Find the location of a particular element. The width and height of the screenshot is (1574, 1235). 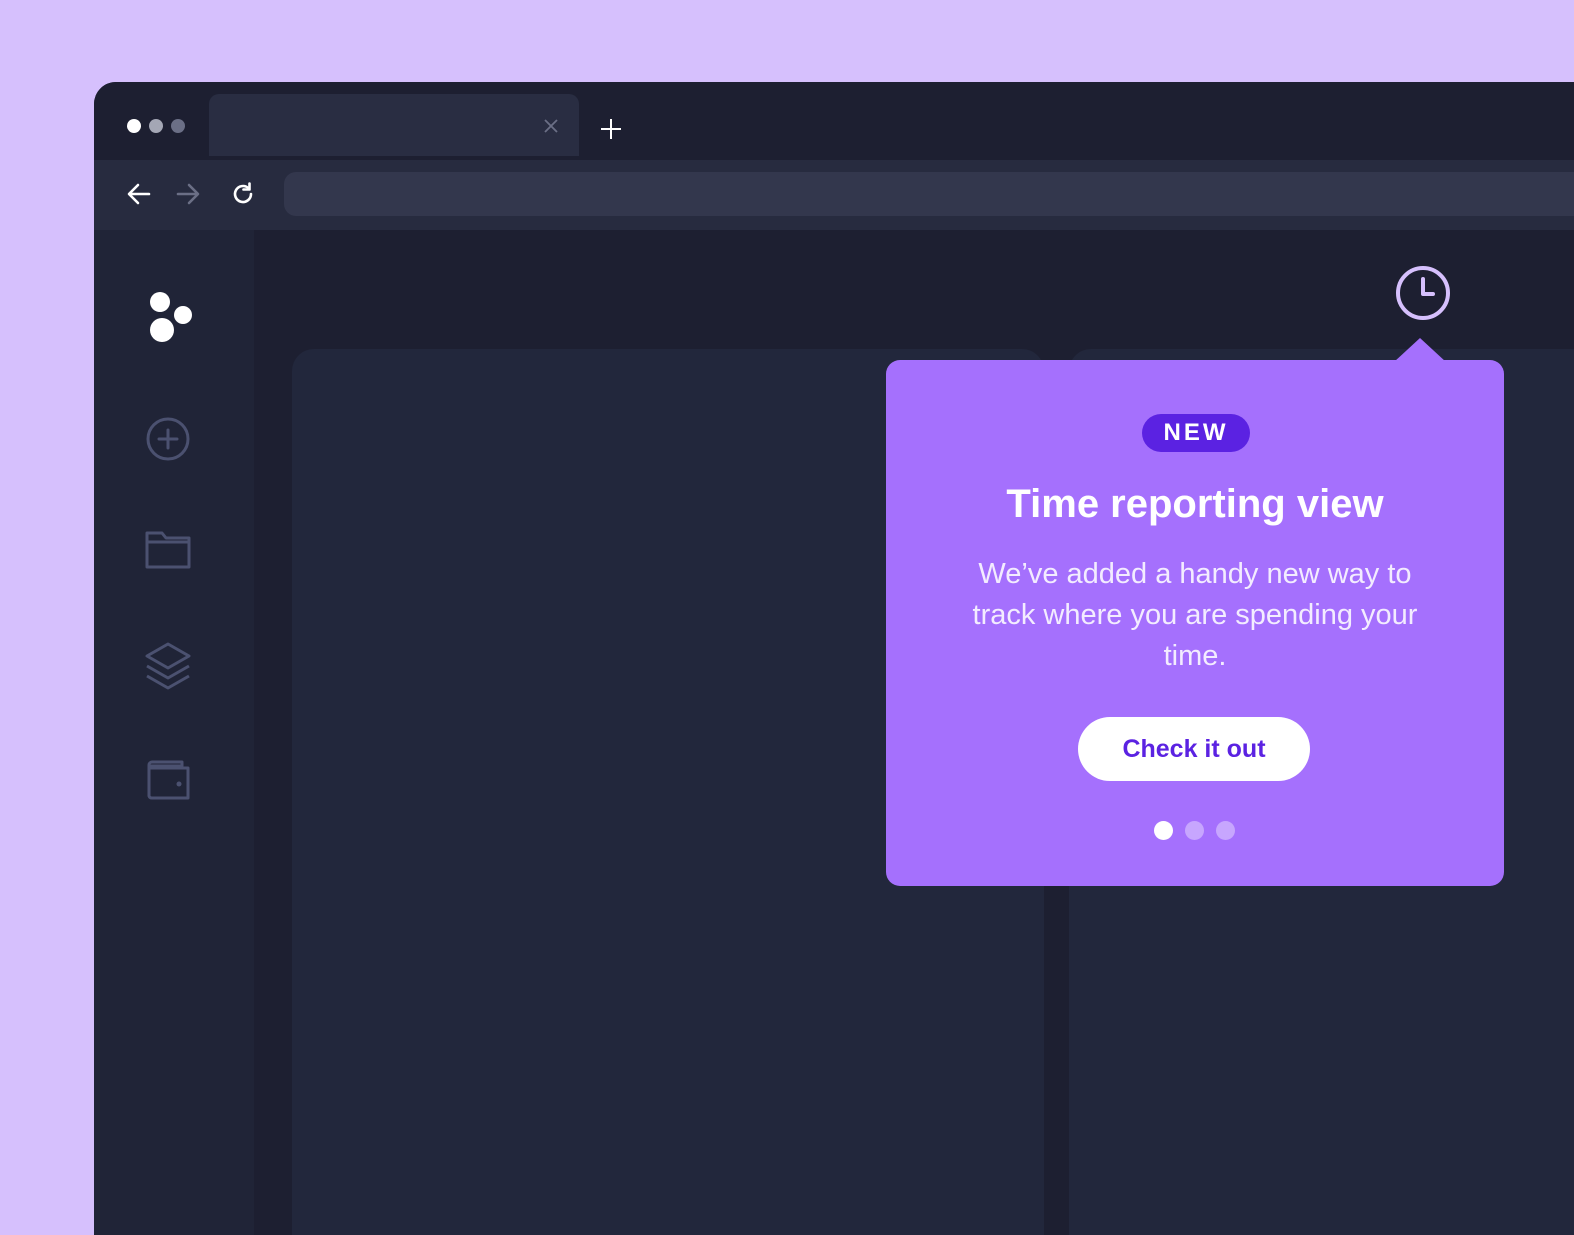

browser-toolbar is located at coordinates (834, 195).